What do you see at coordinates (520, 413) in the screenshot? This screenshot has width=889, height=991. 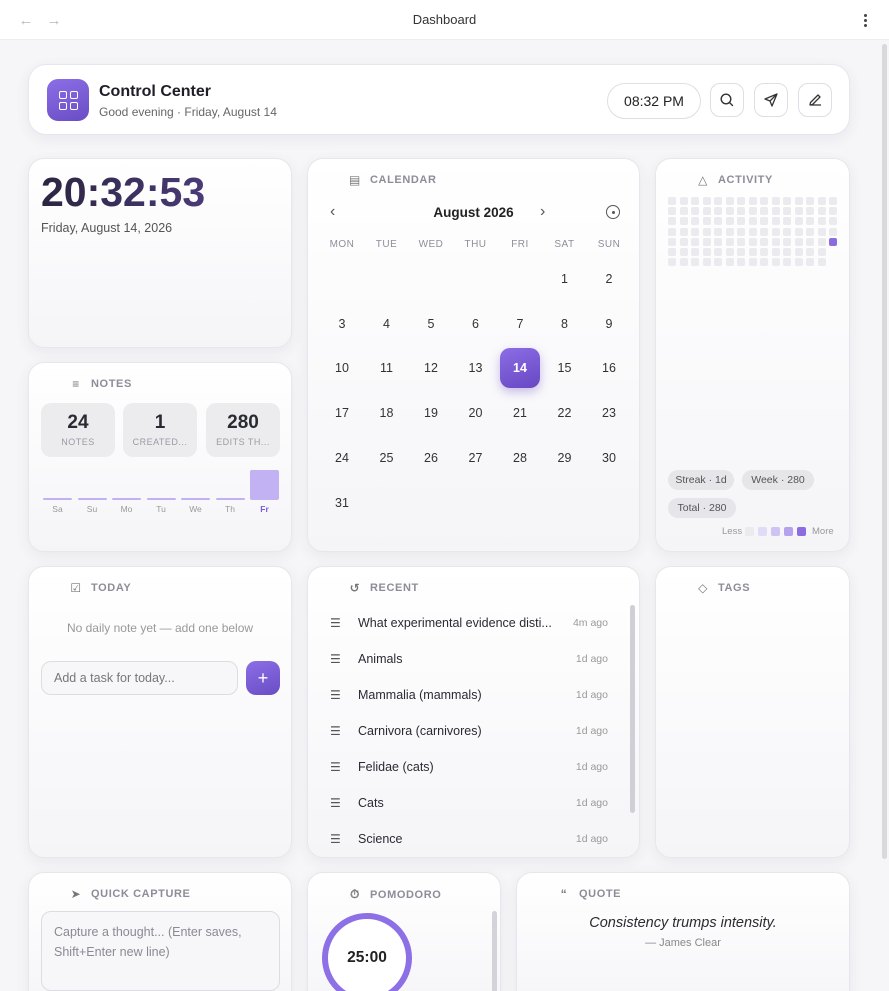 I see `calendar-day: 21` at bounding box center [520, 413].